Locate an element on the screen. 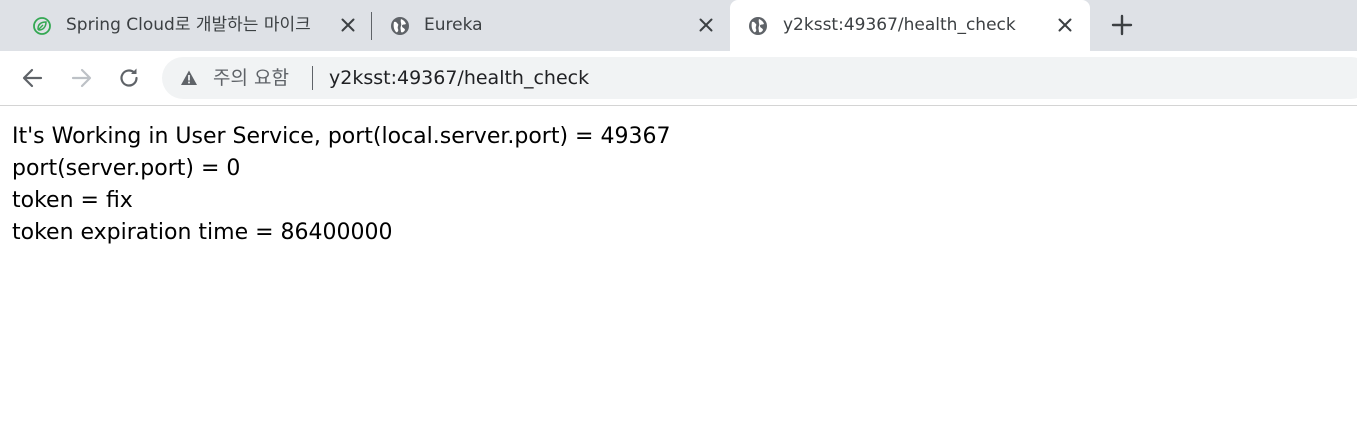  tab-title: Eureka is located at coordinates (453, 25).